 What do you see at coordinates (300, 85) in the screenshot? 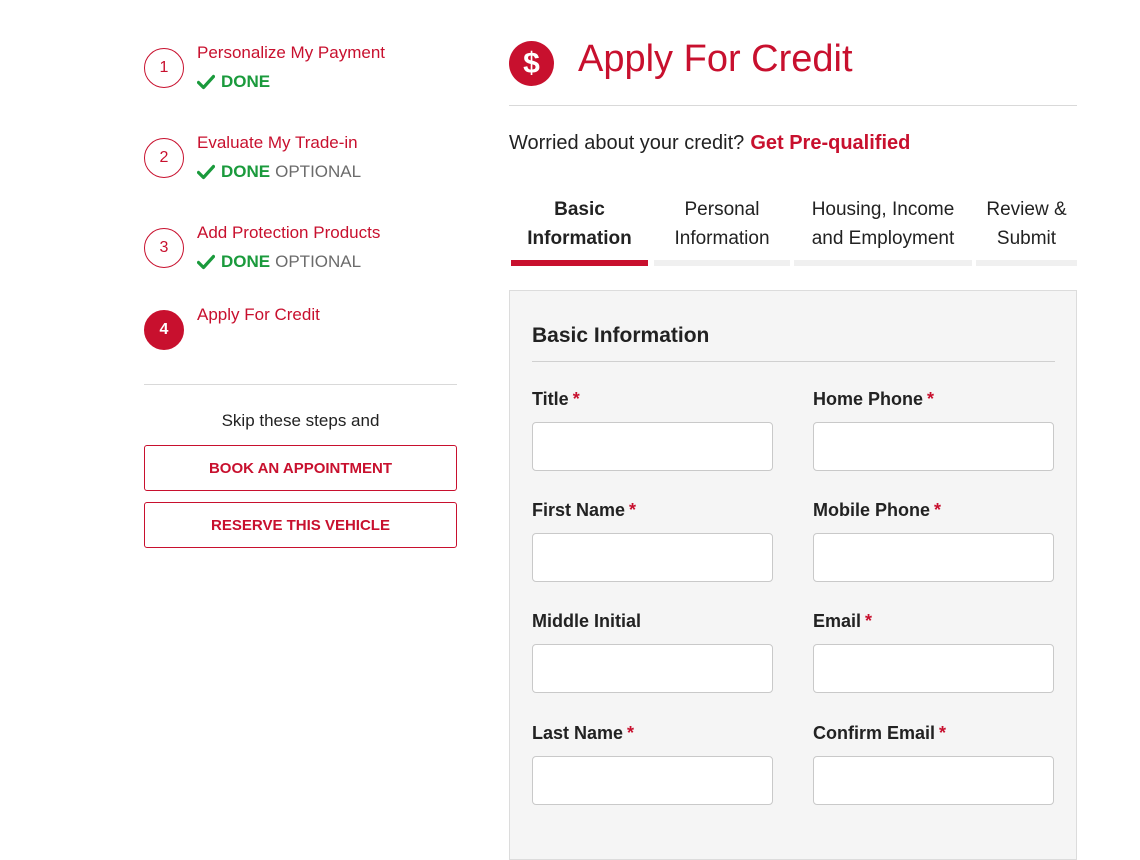
I see `step-1: 1 Personalize My Payment DONE` at bounding box center [300, 85].